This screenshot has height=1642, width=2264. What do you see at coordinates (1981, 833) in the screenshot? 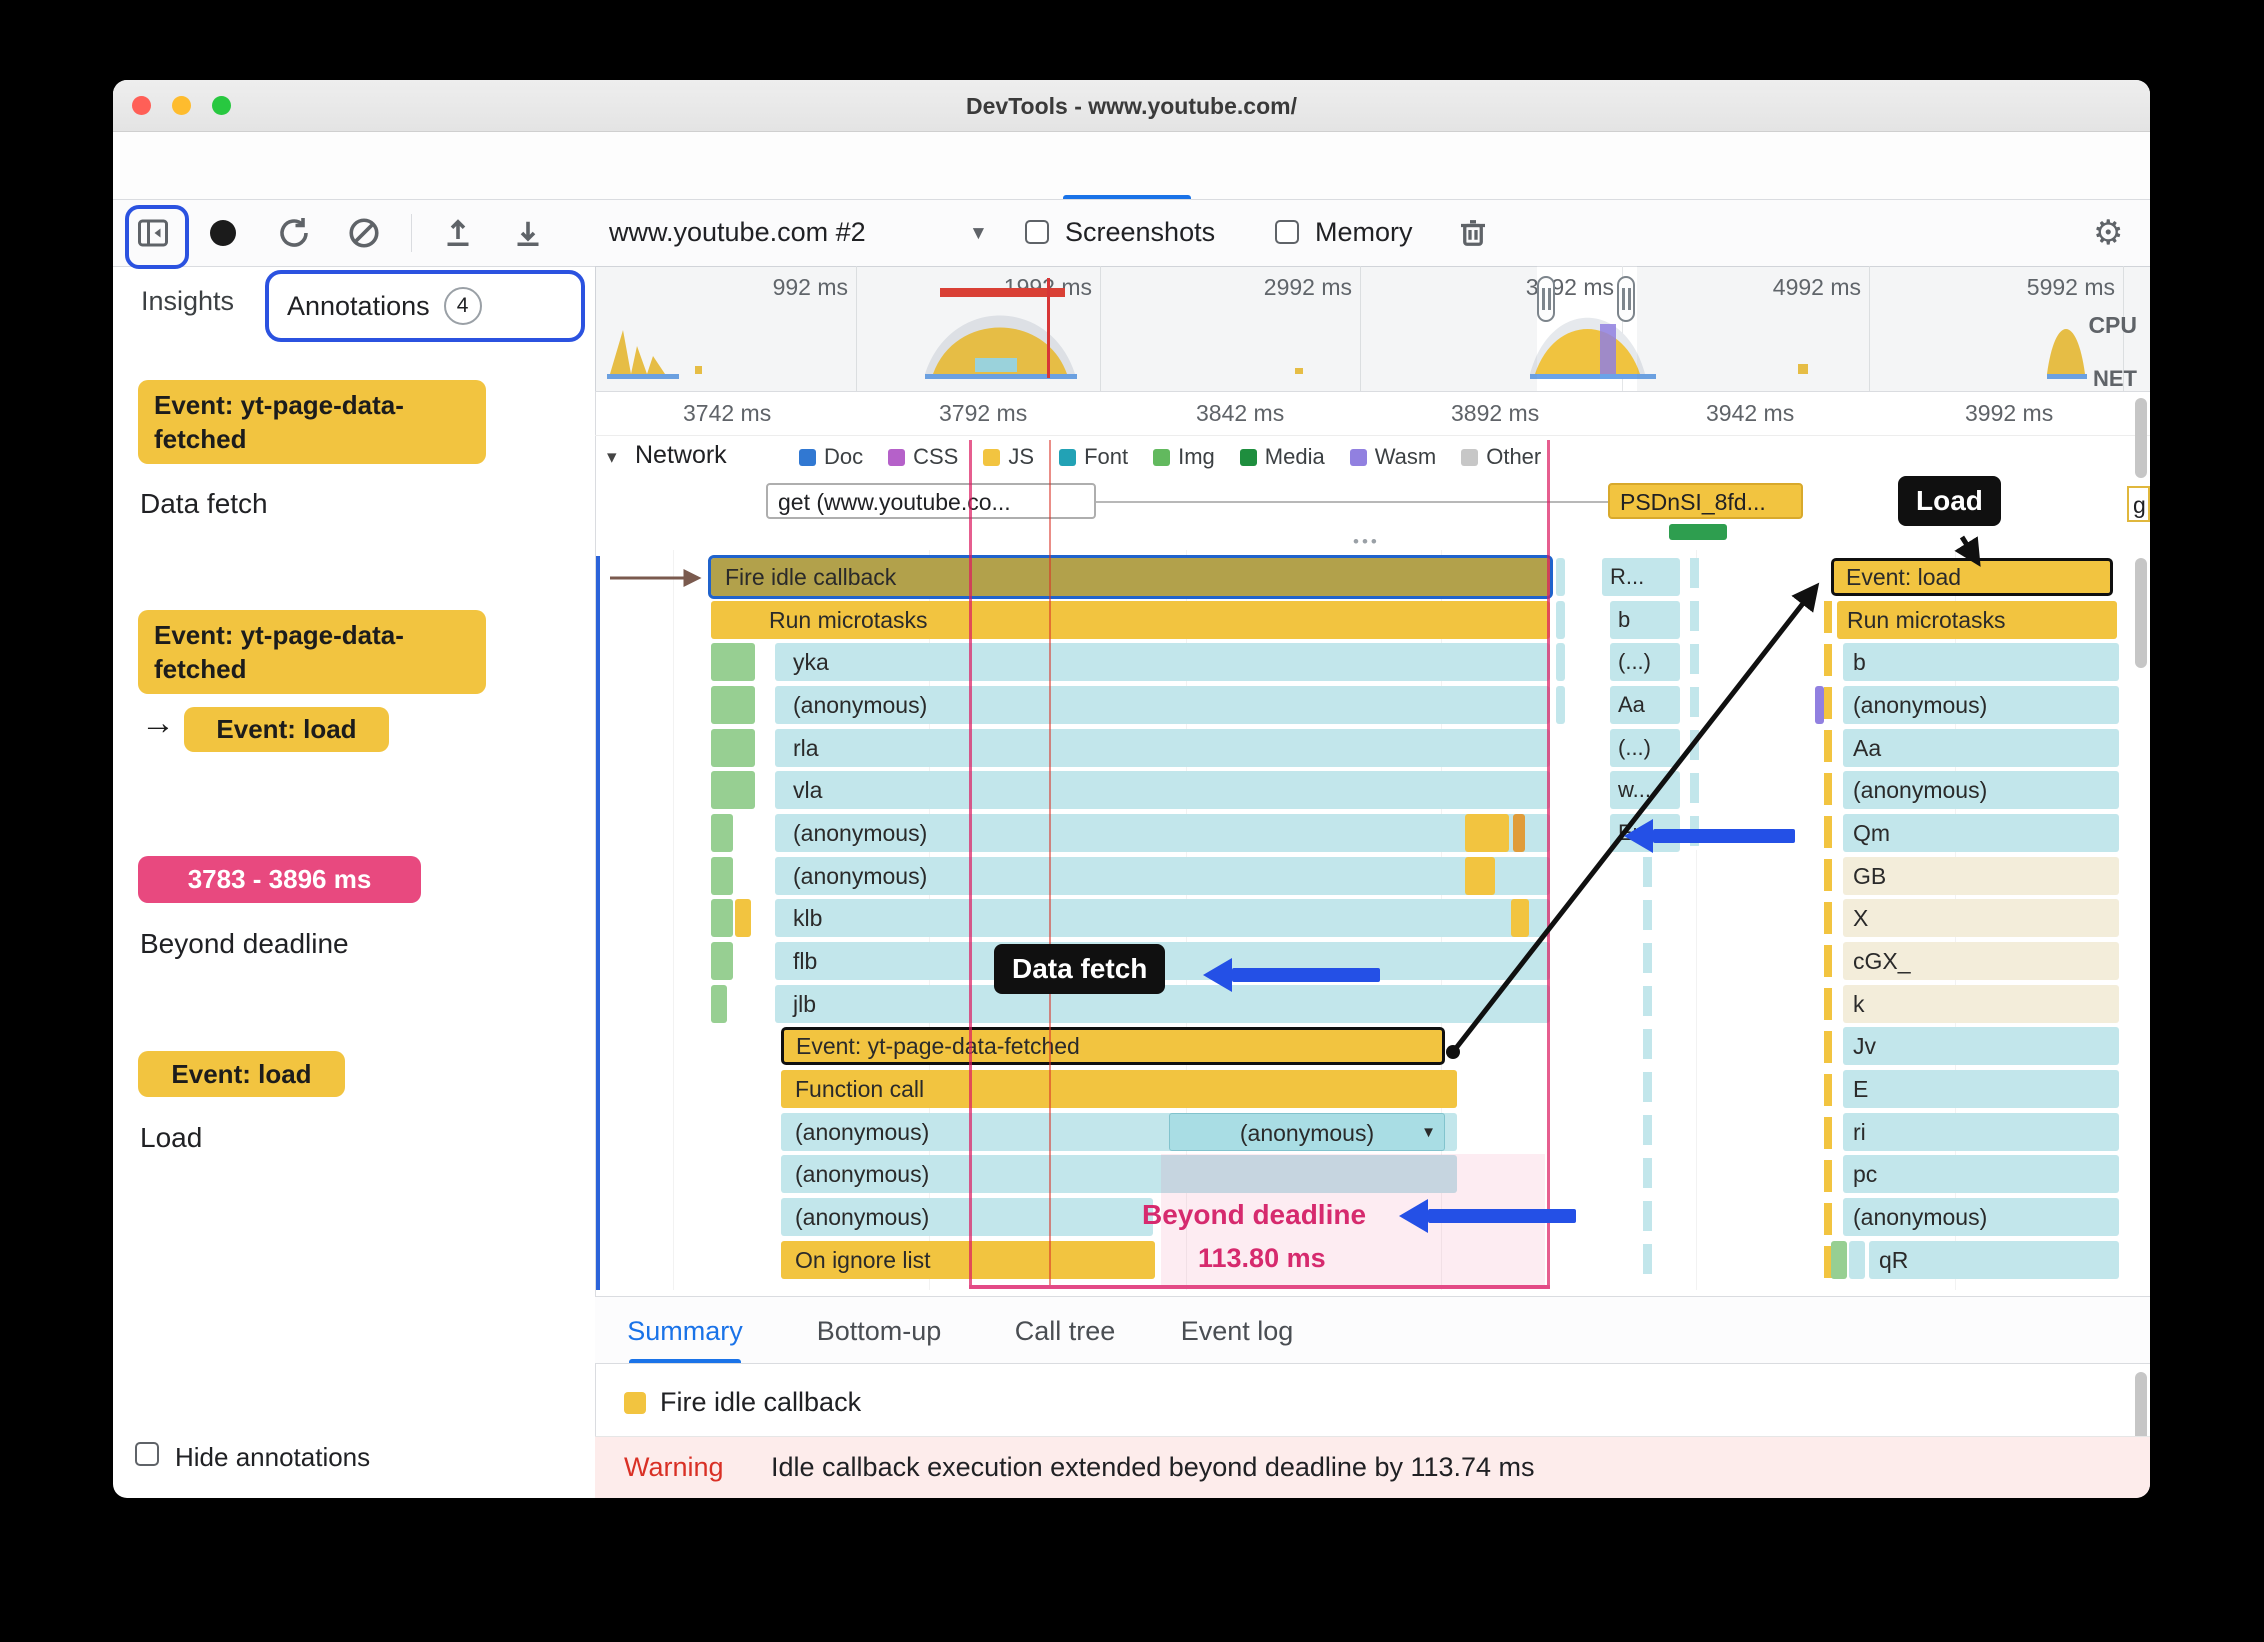
I see `flame-bar: Qm` at bounding box center [1981, 833].